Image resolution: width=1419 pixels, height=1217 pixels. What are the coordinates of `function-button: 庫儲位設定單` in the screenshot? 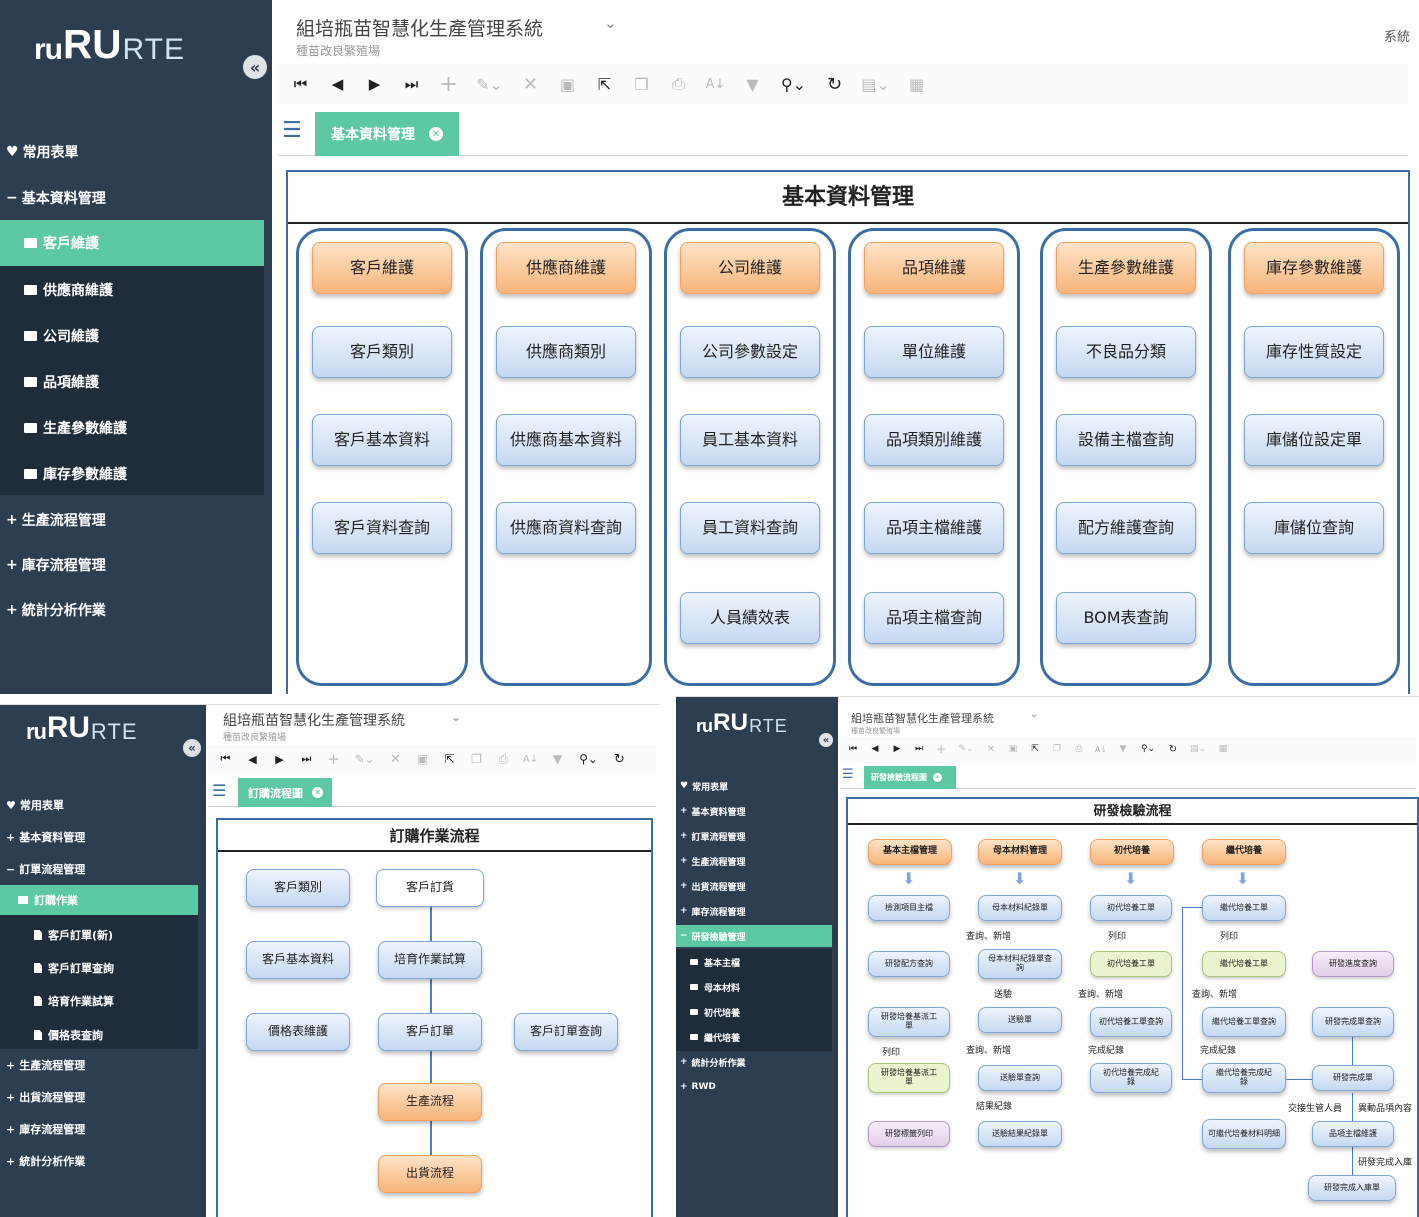 It's located at (1314, 440).